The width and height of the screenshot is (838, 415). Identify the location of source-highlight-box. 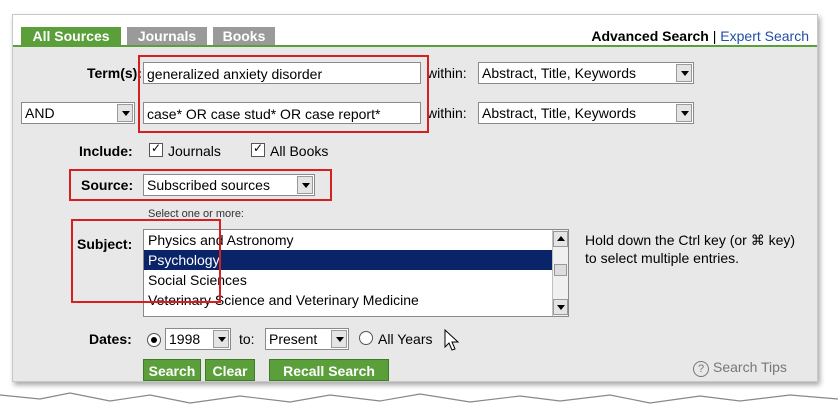
(200, 185).